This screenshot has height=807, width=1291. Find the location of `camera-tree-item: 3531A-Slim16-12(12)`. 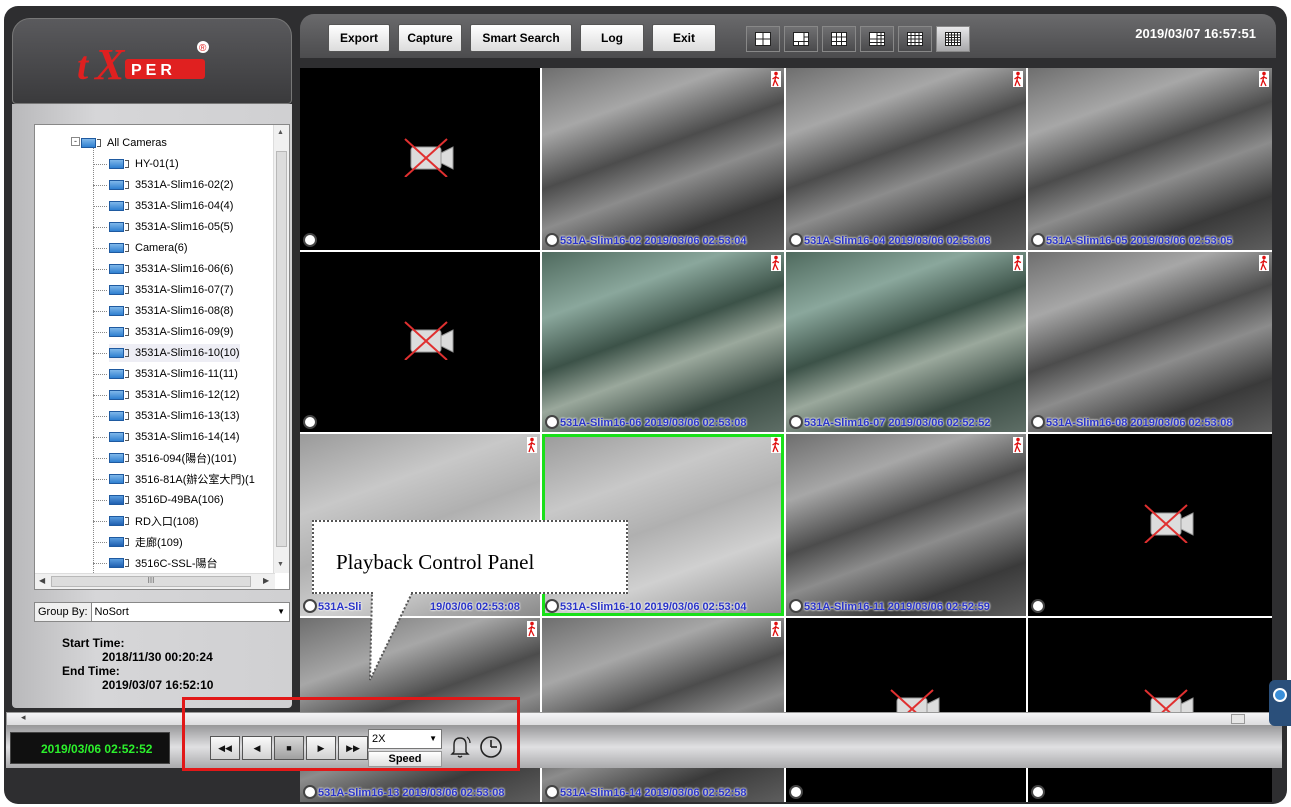

camera-tree-item: 3531A-Slim16-12(12) is located at coordinates (174, 395).